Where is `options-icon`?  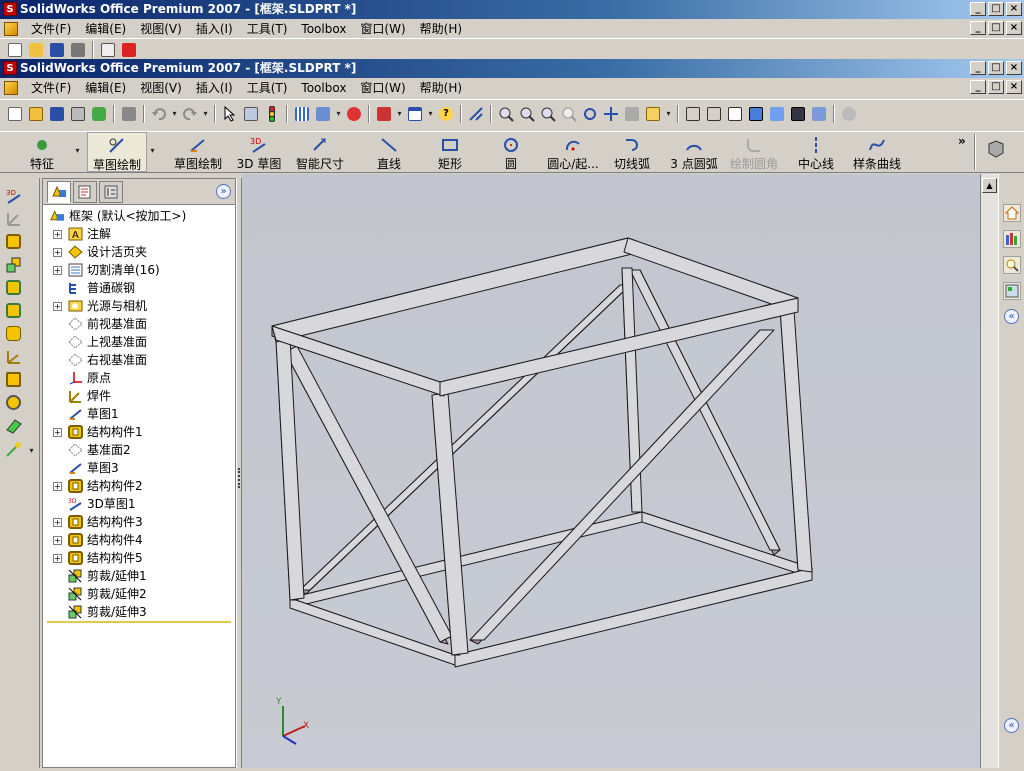 options-icon is located at coordinates (323, 114).